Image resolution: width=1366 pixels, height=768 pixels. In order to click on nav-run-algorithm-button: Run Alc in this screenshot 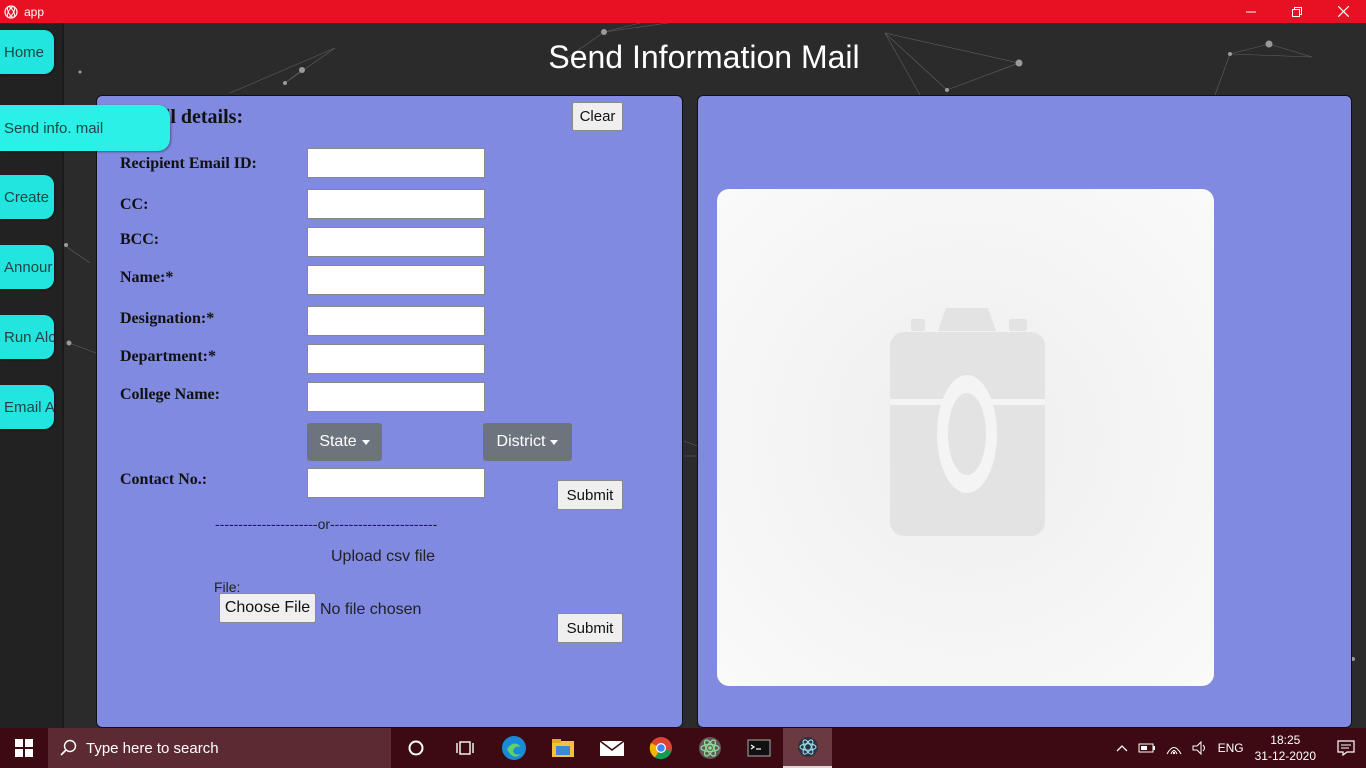, I will do `click(27, 337)`.